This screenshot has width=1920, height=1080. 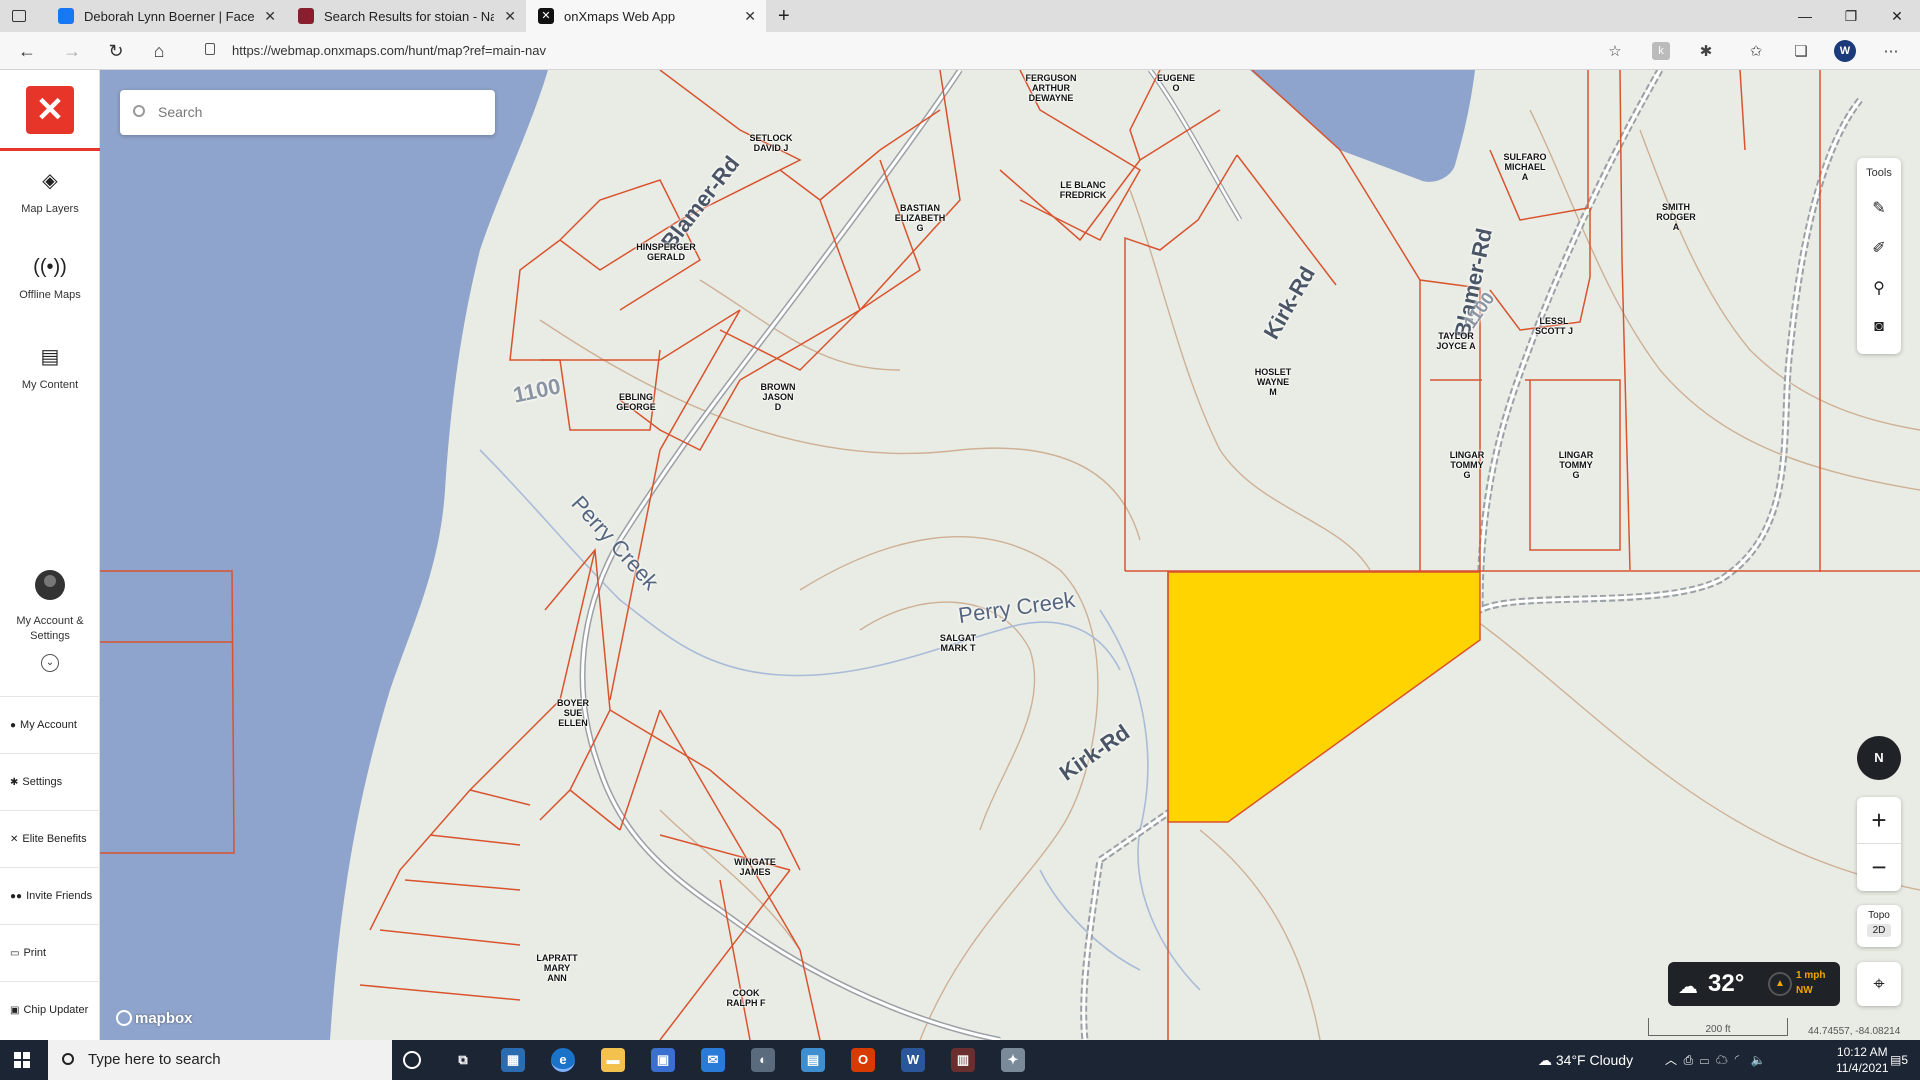 I want to click on edge-browser-icon: e, so click(x=563, y=1060).